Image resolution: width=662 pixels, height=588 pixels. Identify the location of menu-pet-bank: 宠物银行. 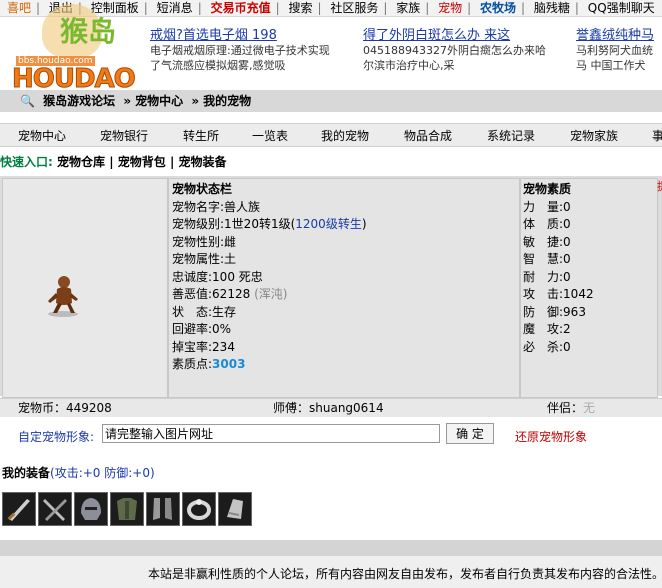
(124, 135).